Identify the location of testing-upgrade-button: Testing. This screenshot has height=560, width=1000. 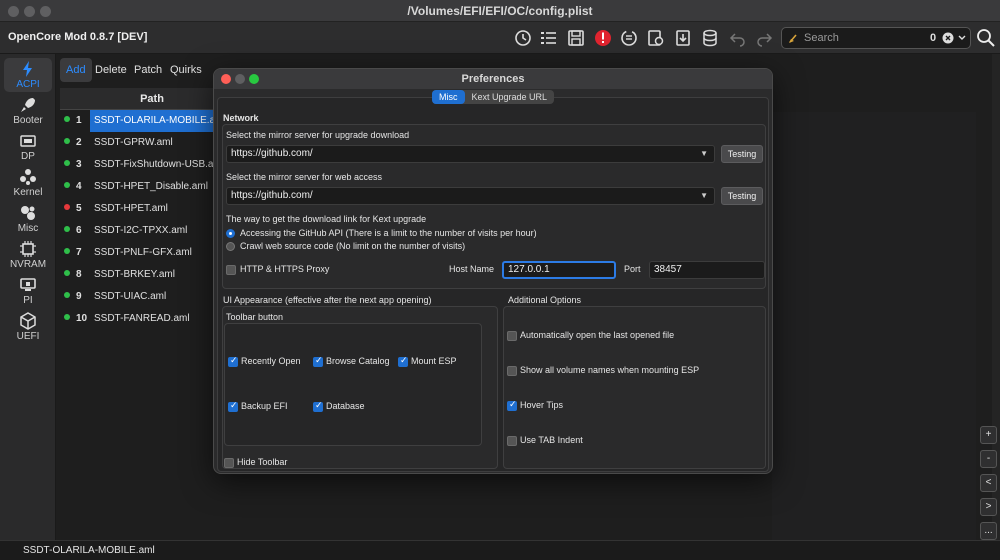
(742, 154).